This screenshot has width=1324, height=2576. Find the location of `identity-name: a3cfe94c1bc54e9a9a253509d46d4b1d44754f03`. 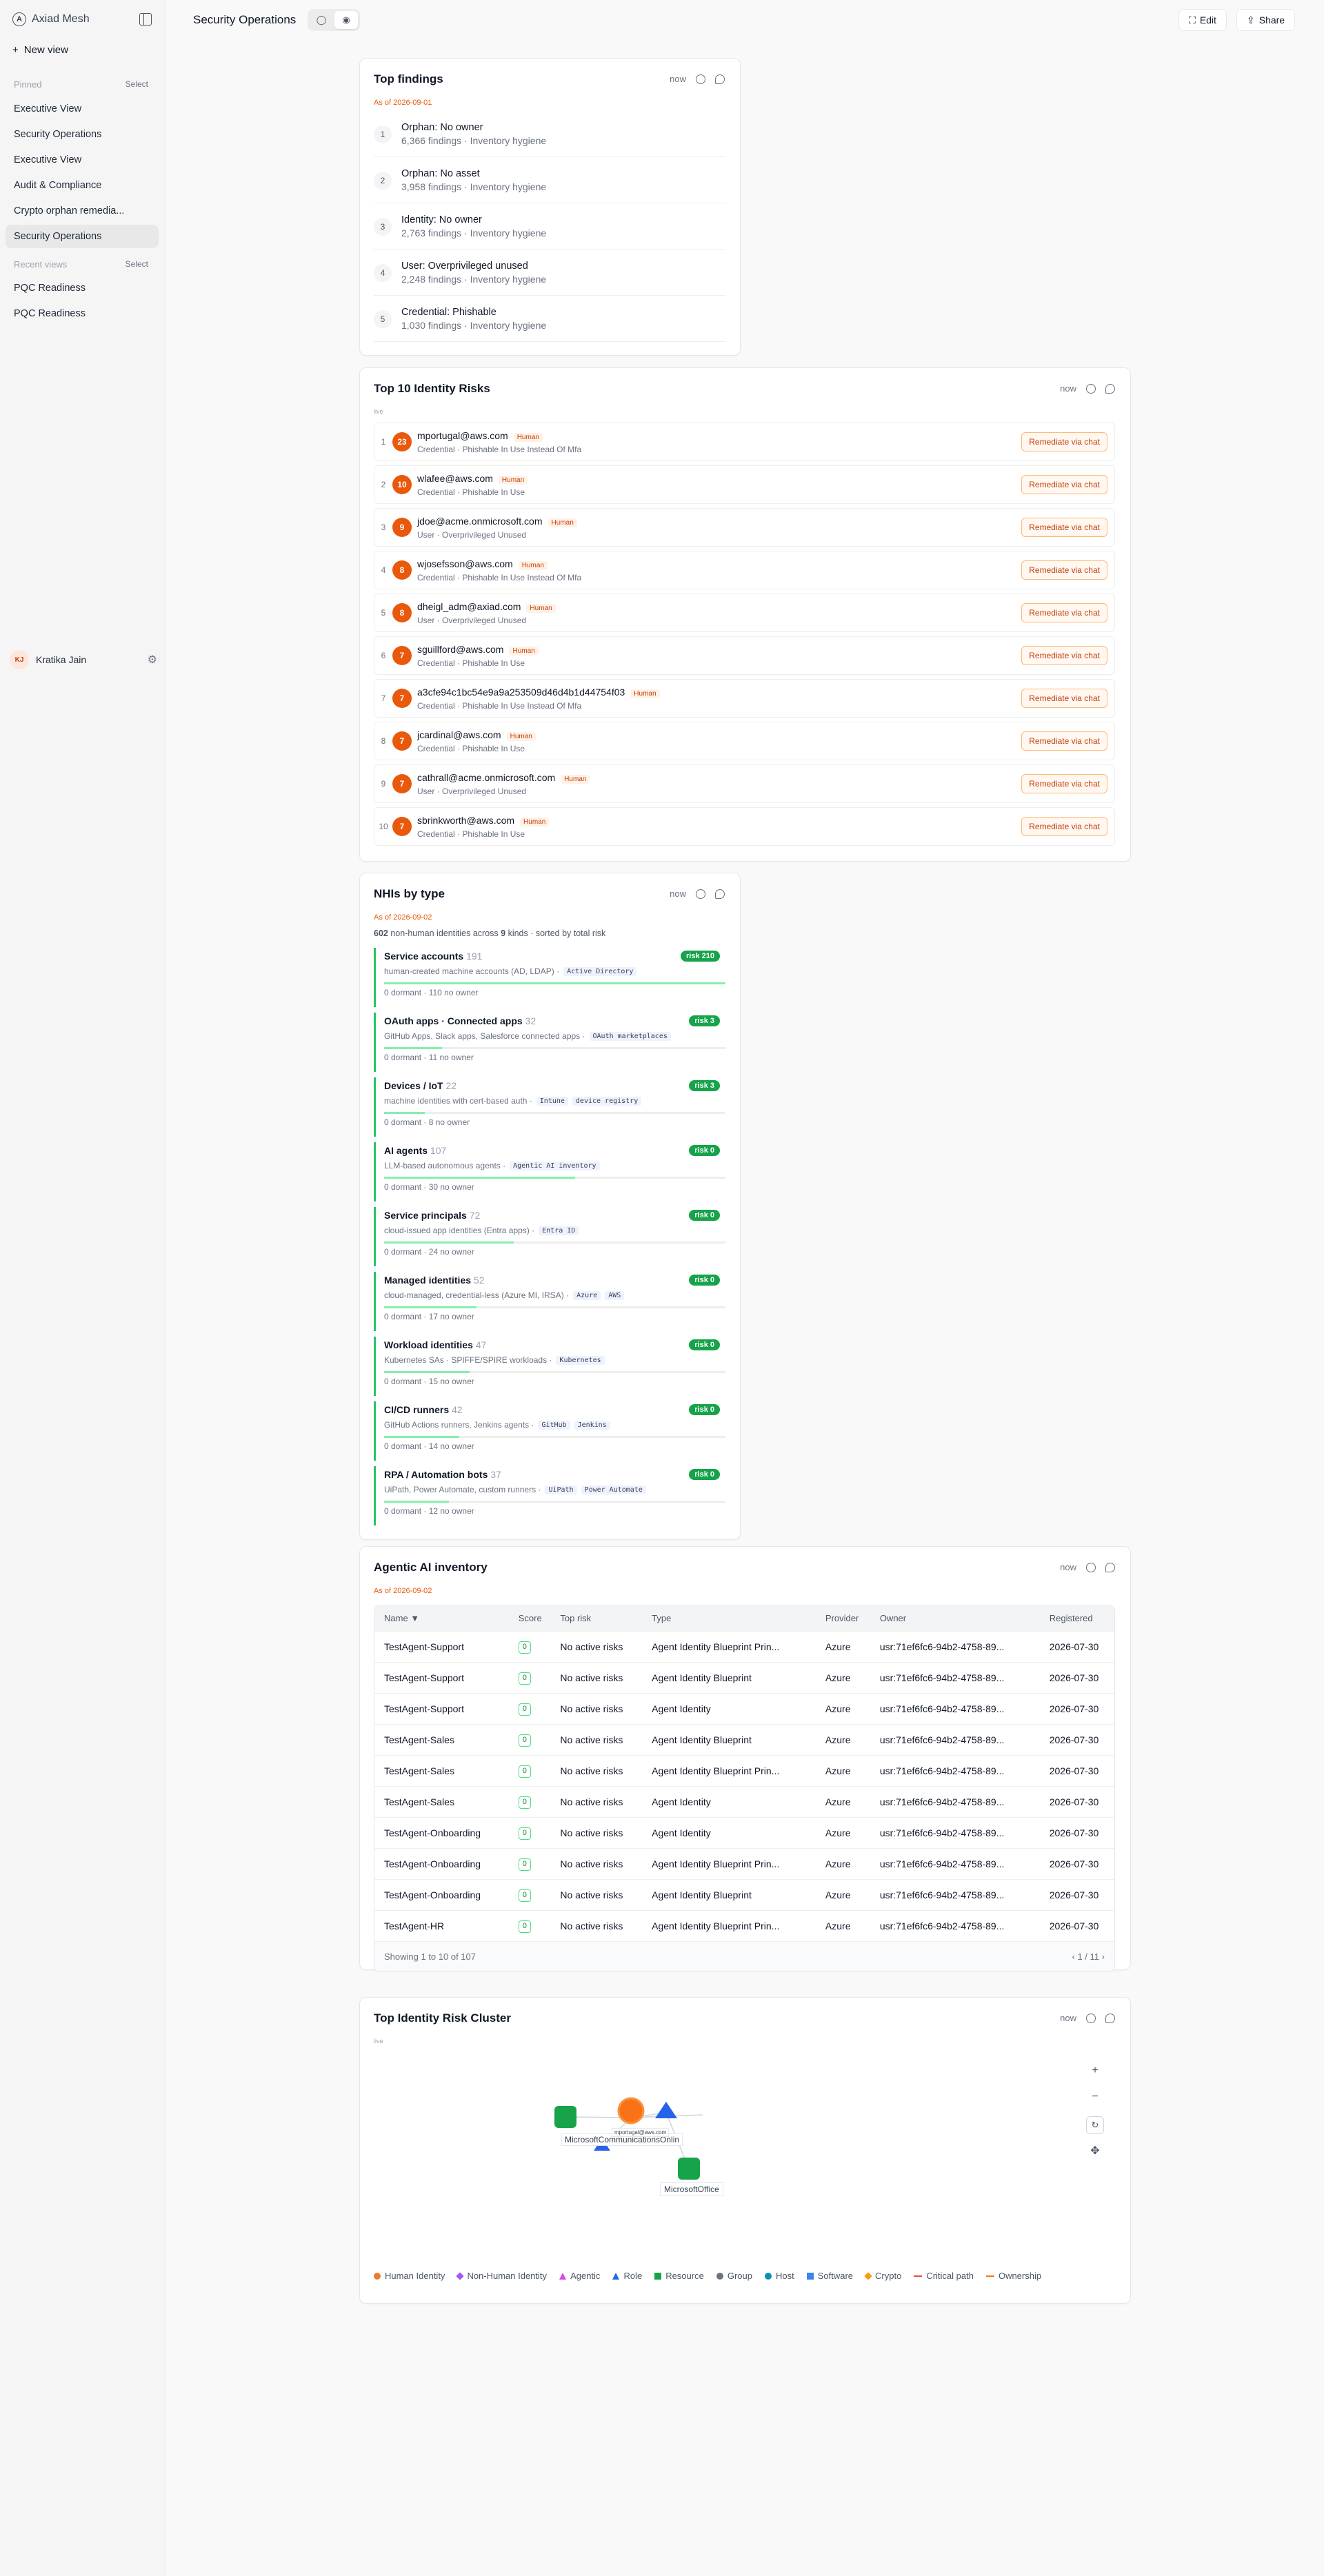

identity-name: a3cfe94c1bc54e9a9a253509d46d4b1d44754f03 is located at coordinates (521, 692).